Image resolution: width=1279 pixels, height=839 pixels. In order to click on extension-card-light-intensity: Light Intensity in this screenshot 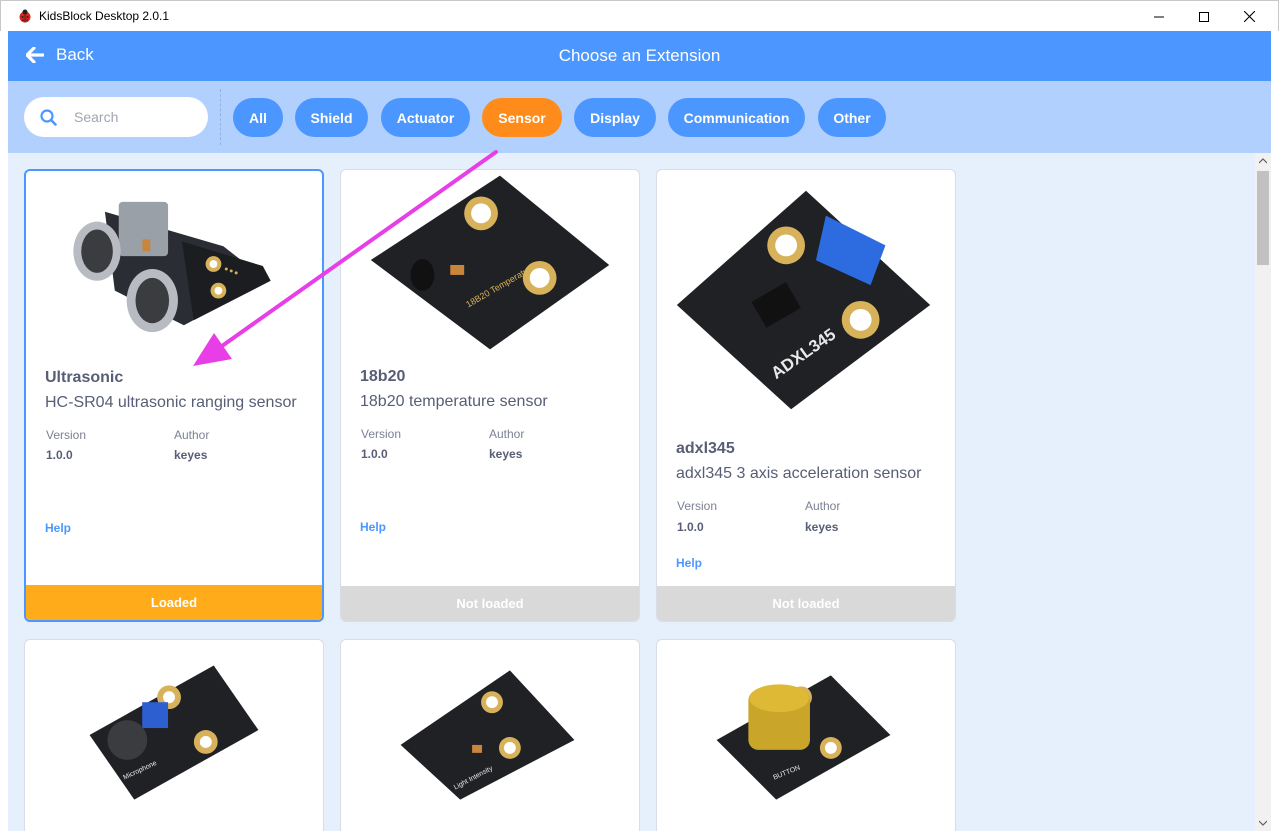, I will do `click(490, 735)`.